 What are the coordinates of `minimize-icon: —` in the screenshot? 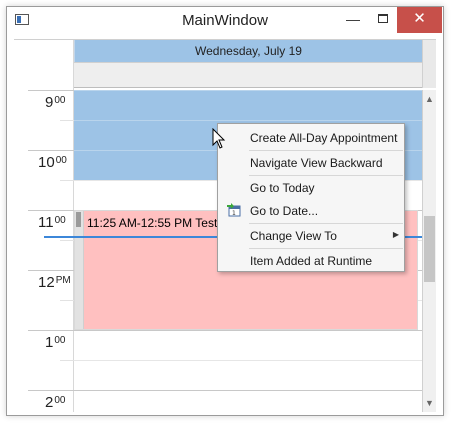 It's located at (353, 19).